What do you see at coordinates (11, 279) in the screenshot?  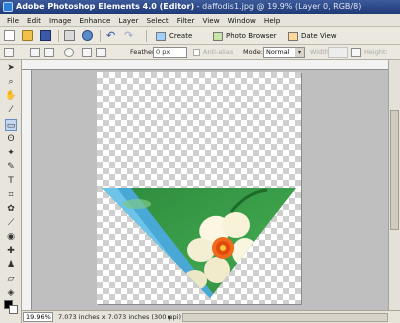 I see `eraser-tool-icon: ▱` at bounding box center [11, 279].